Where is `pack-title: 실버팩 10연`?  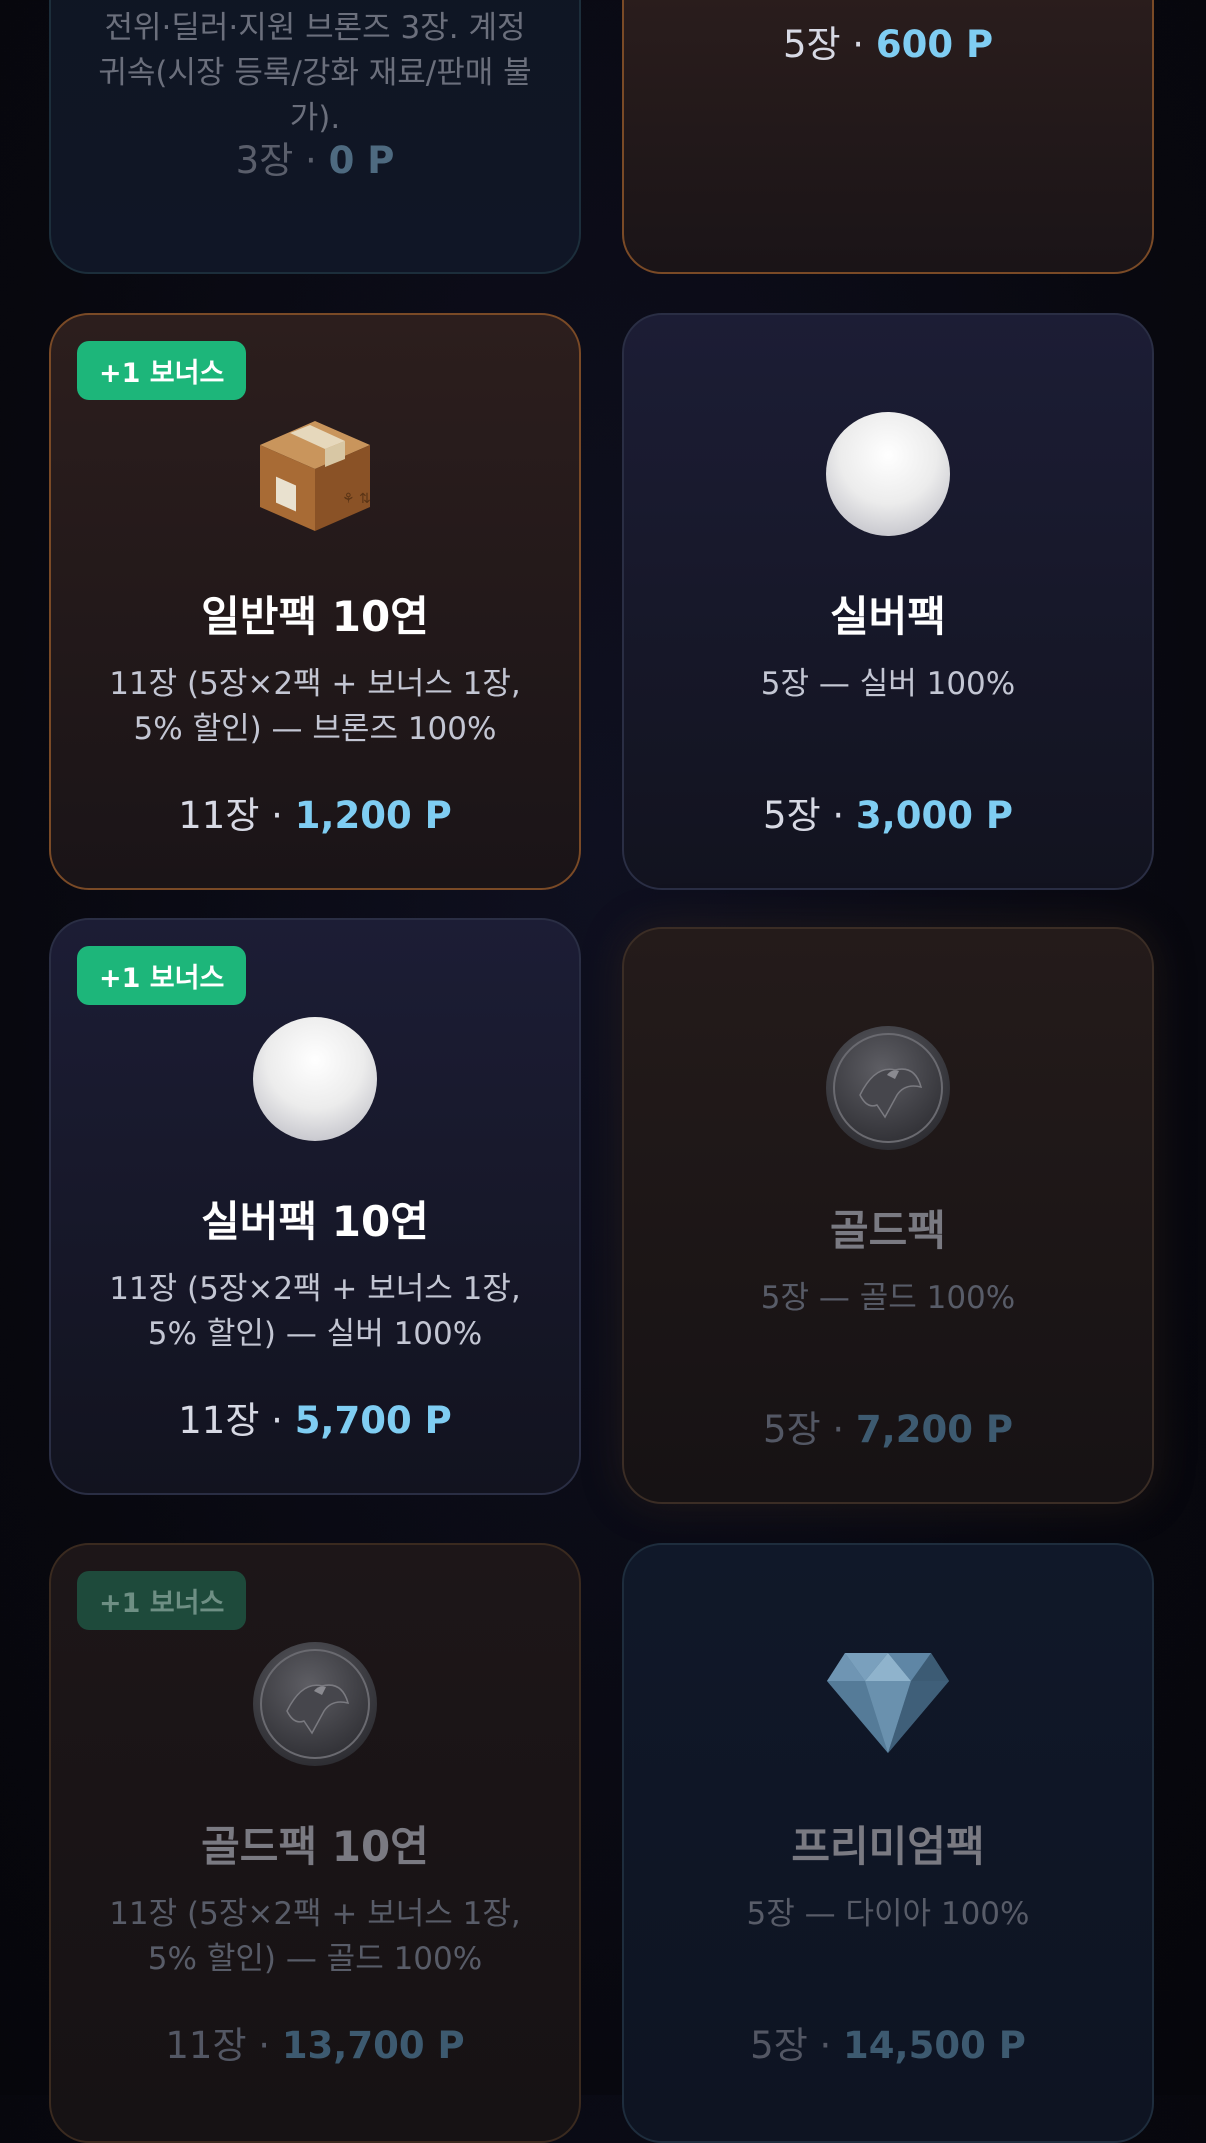 pack-title: 실버팩 10연 is located at coordinates (315, 1221).